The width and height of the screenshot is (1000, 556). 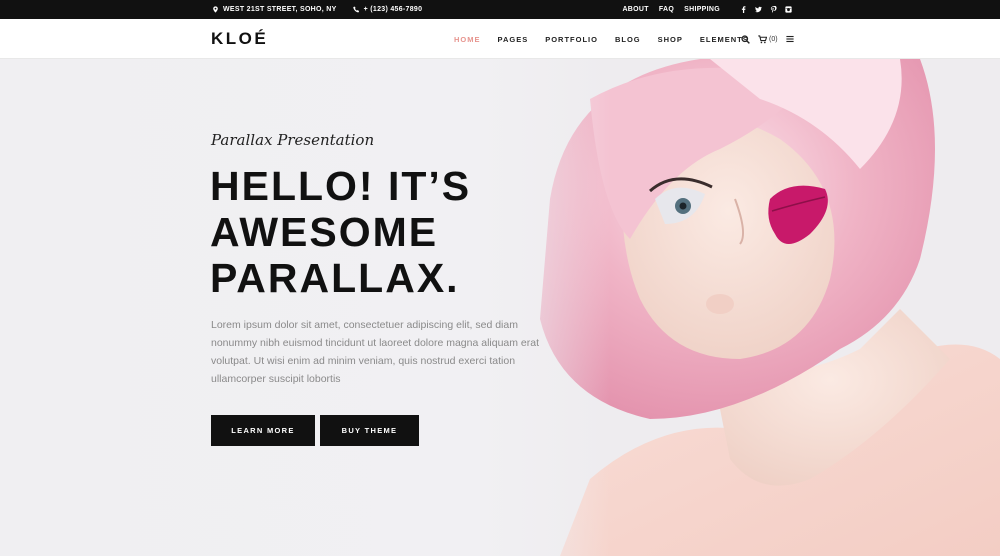 I want to click on shipping-link: SHIPPING, so click(x=702, y=9).